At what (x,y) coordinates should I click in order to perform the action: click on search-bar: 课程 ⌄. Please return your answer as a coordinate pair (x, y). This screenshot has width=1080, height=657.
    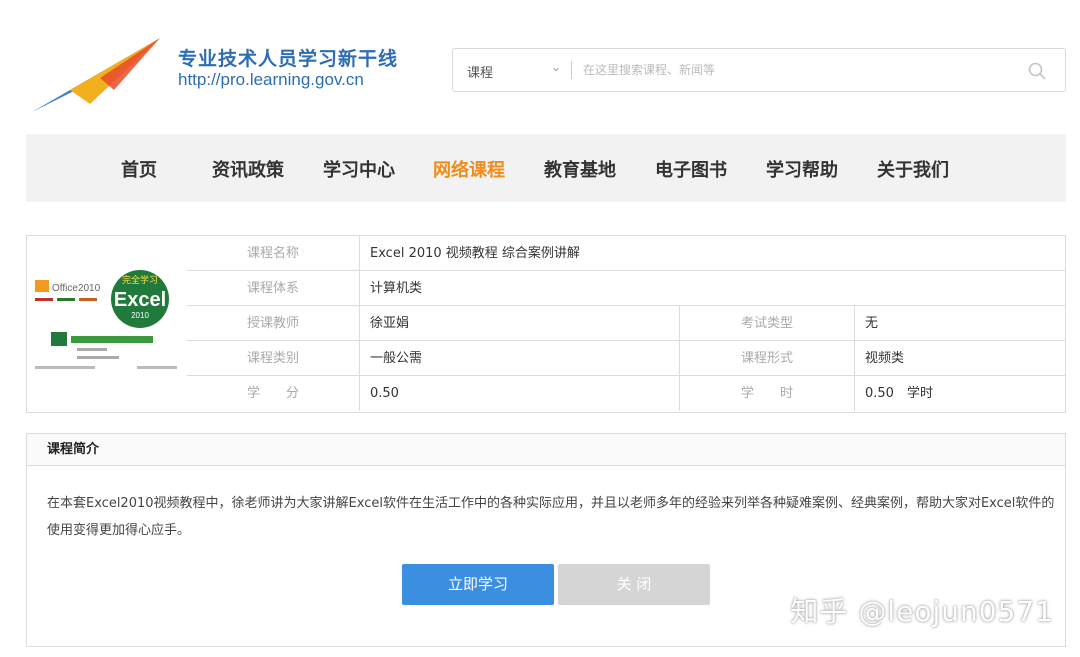
    Looking at the image, I should click on (759, 70).